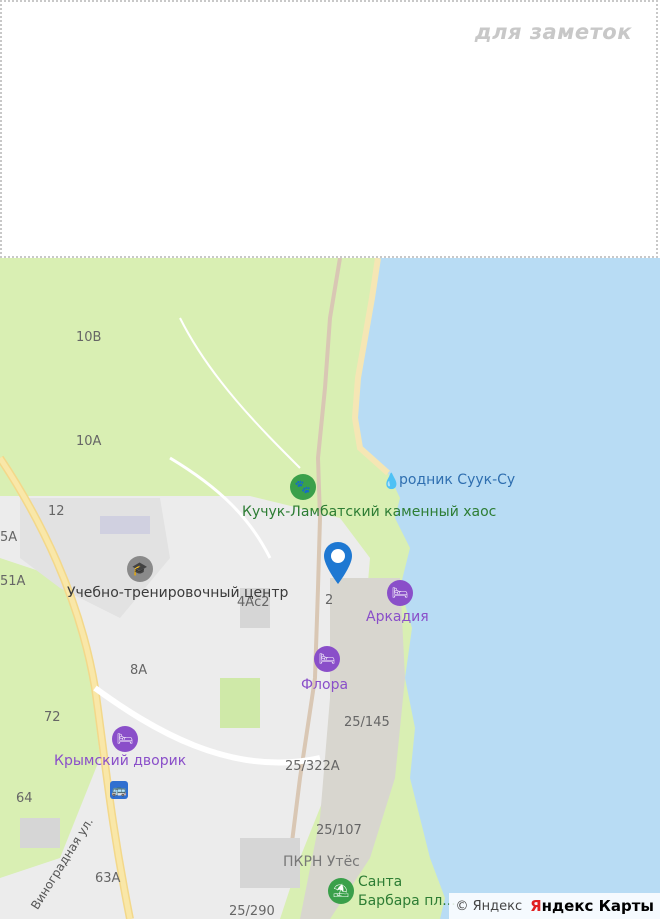 This screenshot has width=660, height=919. What do you see at coordinates (324, 685) in the screenshot?
I see `hotel-flora-label: Флора` at bounding box center [324, 685].